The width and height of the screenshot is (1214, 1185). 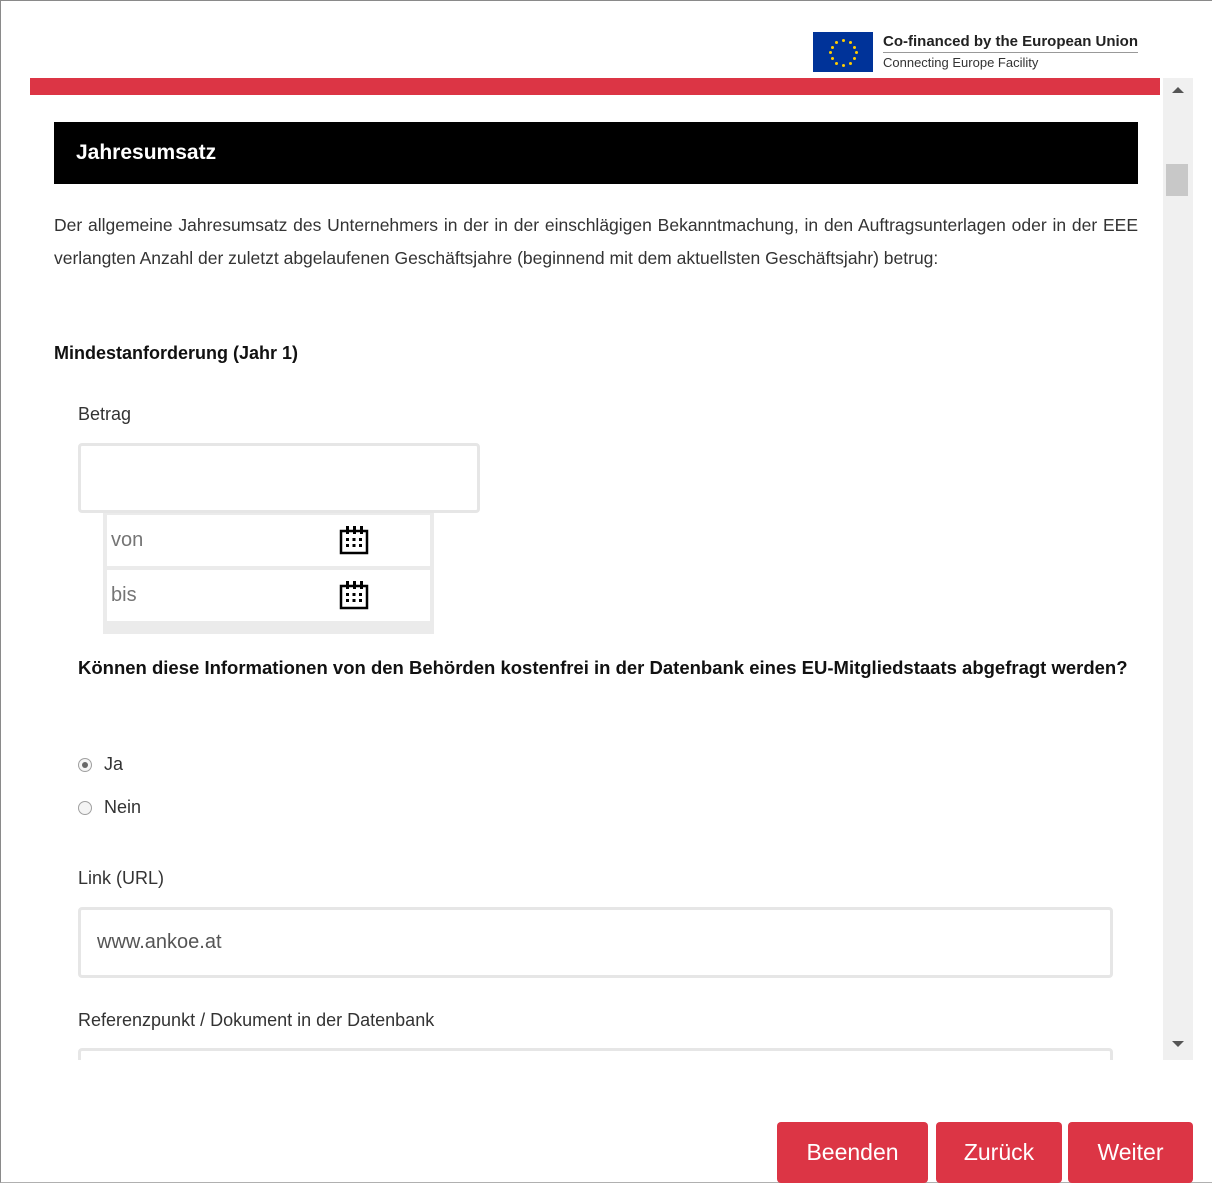 I want to click on date-range, so click(x=268, y=573).